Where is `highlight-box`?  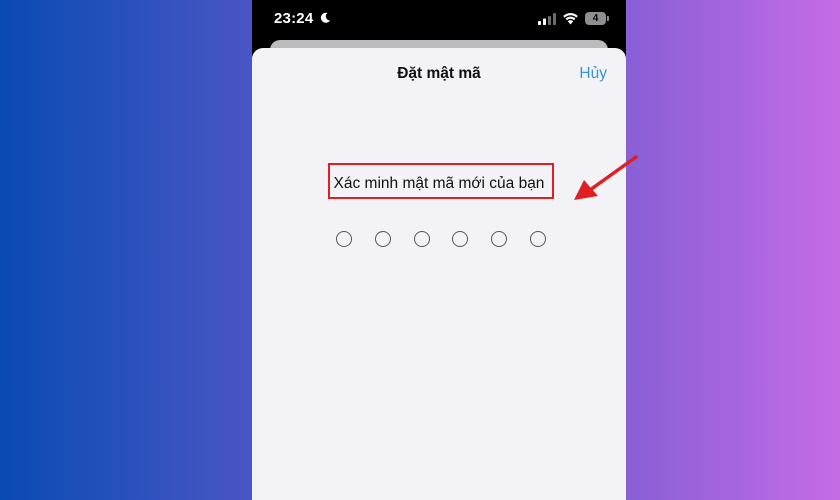 highlight-box is located at coordinates (441, 181).